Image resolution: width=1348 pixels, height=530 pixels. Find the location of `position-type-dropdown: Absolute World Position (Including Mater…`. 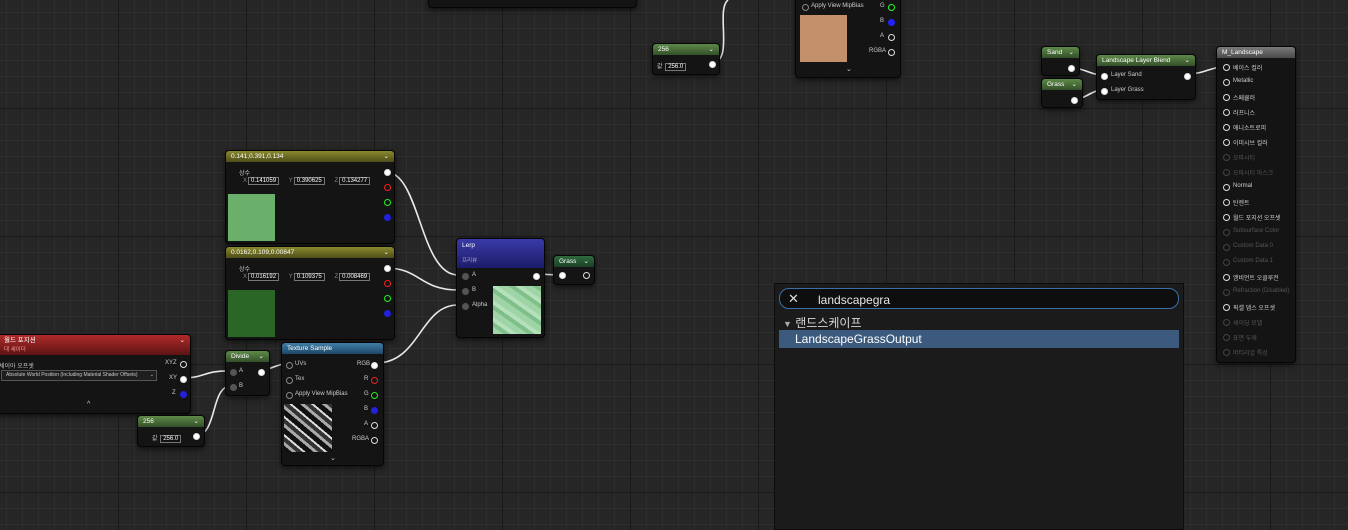

position-type-dropdown: Absolute World Position (Including Mater… is located at coordinates (79, 375).